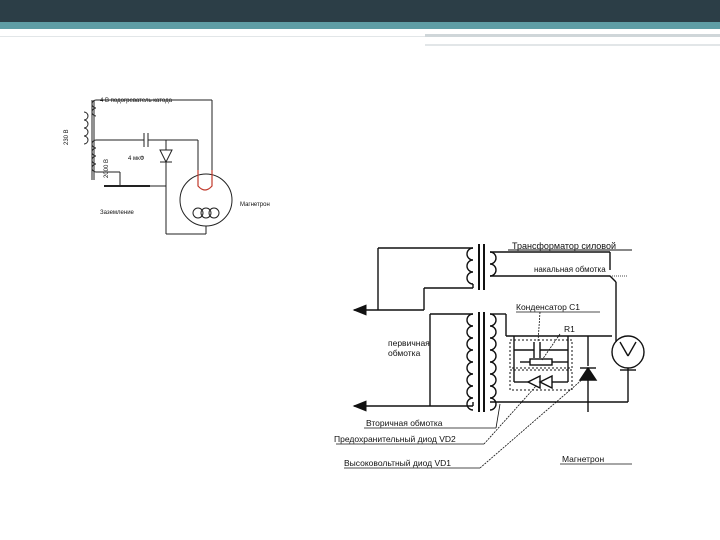 The image size is (720, 540). Describe the element at coordinates (117, 213) in the screenshot. I see `ground-label: Заземление` at that location.